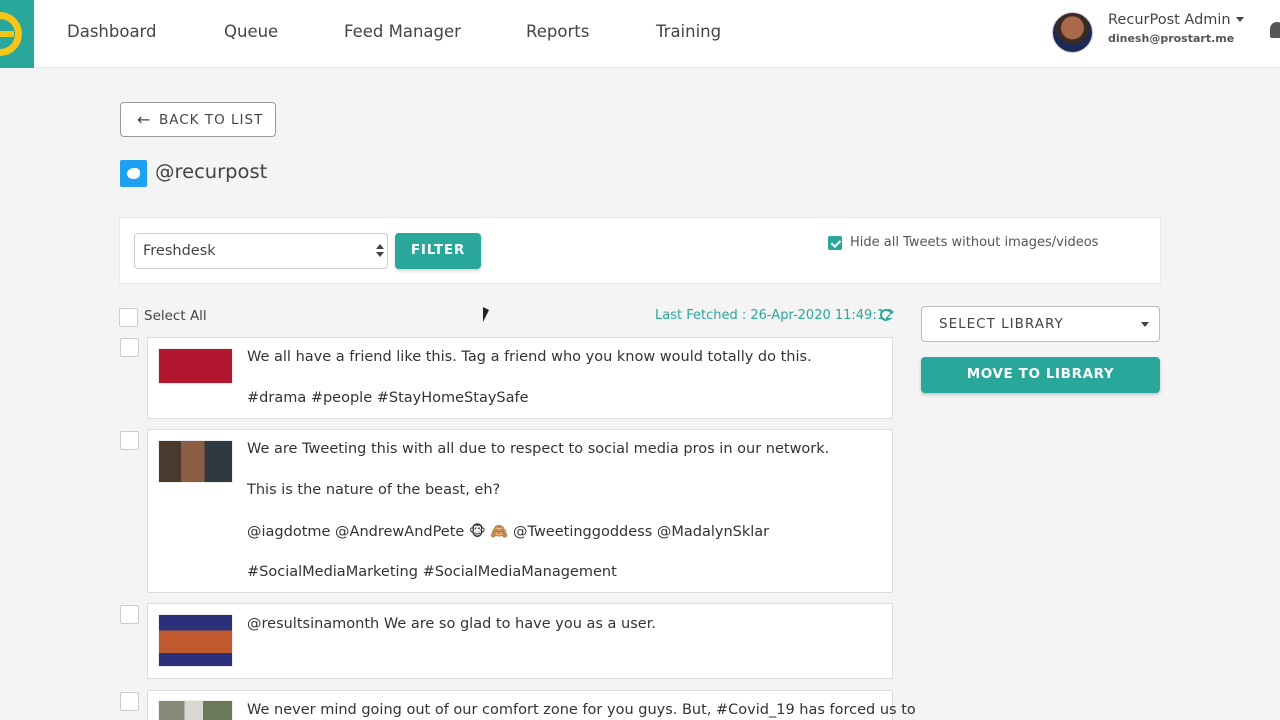 The image size is (1280, 720). What do you see at coordinates (1275, 30) in the screenshot?
I see `bell-icon` at bounding box center [1275, 30].